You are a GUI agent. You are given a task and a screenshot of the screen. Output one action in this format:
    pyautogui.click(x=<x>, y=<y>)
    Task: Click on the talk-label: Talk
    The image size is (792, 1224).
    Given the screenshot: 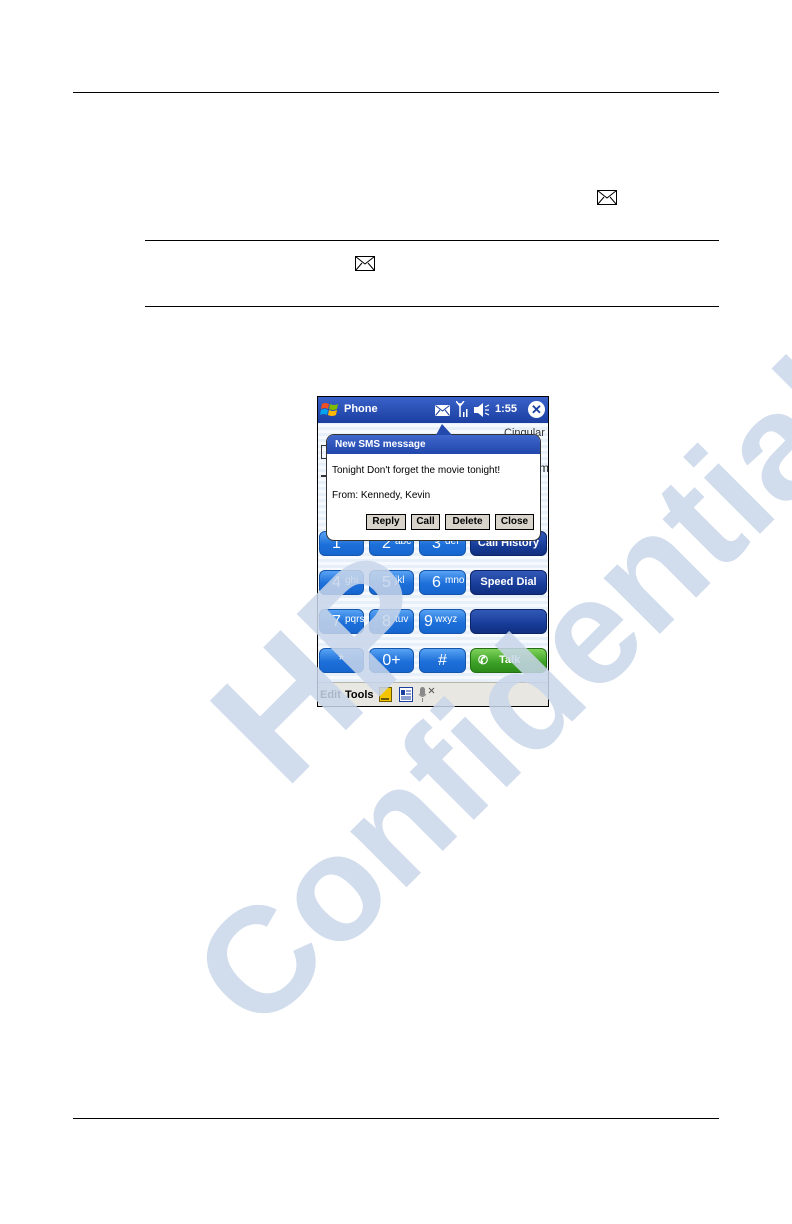 What is the action you would take?
    pyautogui.click(x=510, y=660)
    